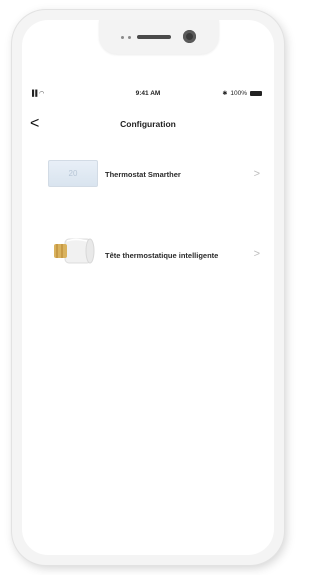  I want to click on device-row-thermostat: 20 Thermostat Smarther >, so click(148, 176).